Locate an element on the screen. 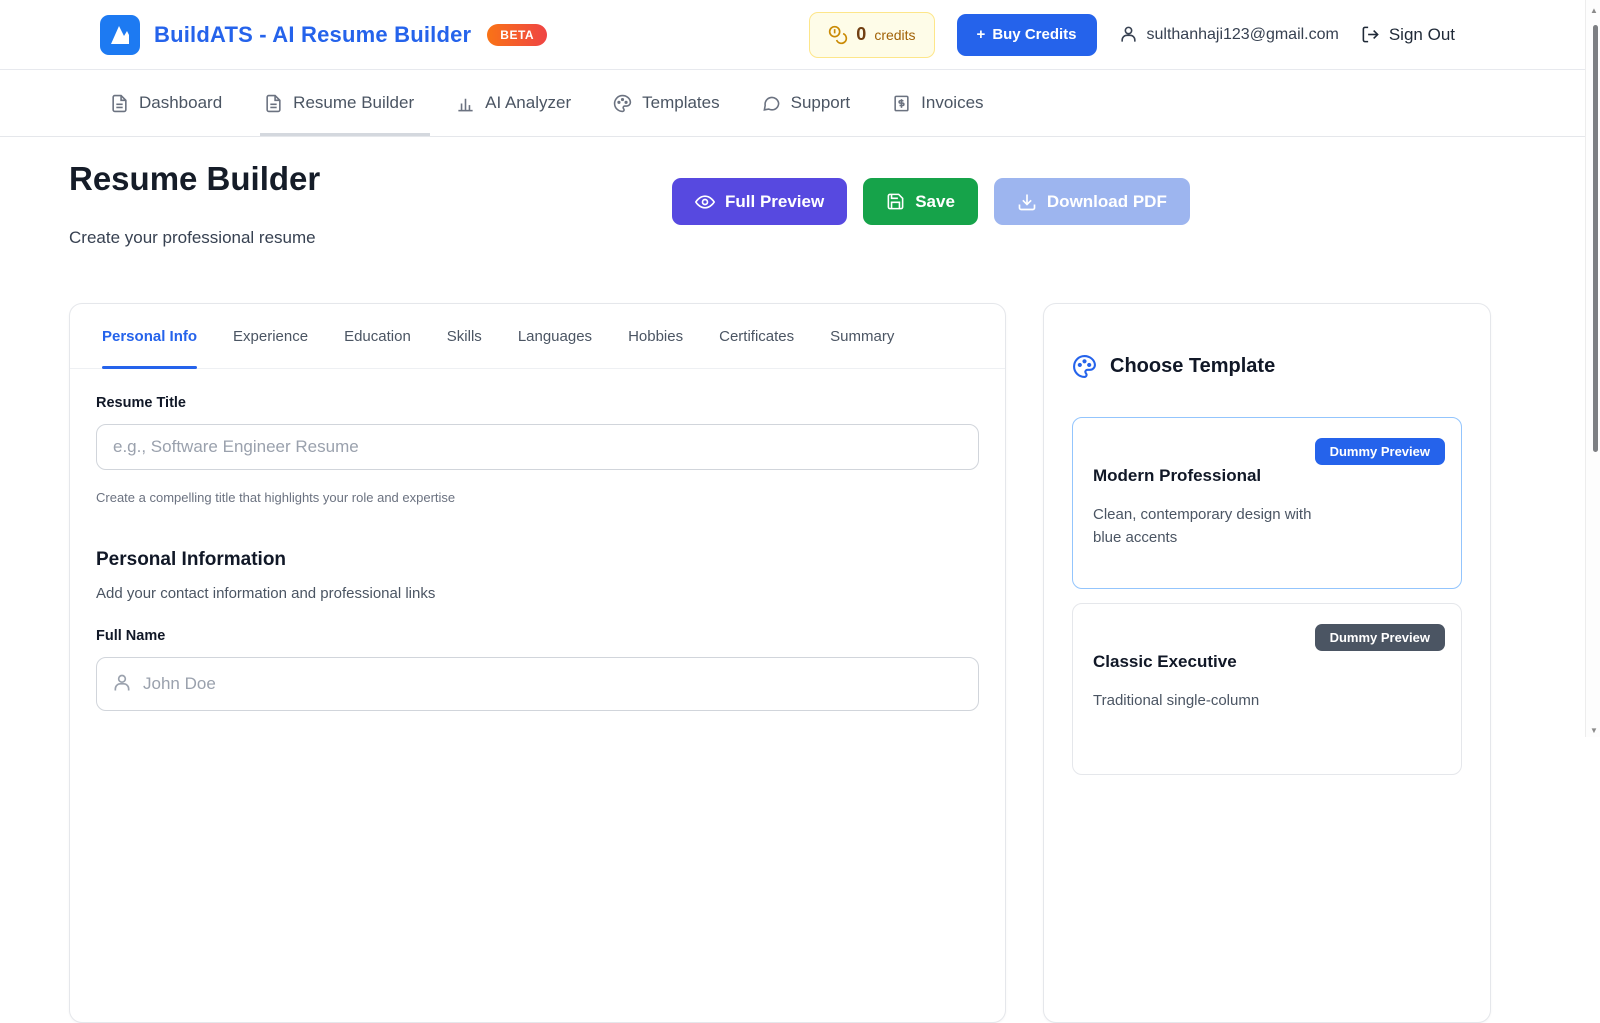  scroll-down-arrow-icon: ▼ is located at coordinates (1594, 730).